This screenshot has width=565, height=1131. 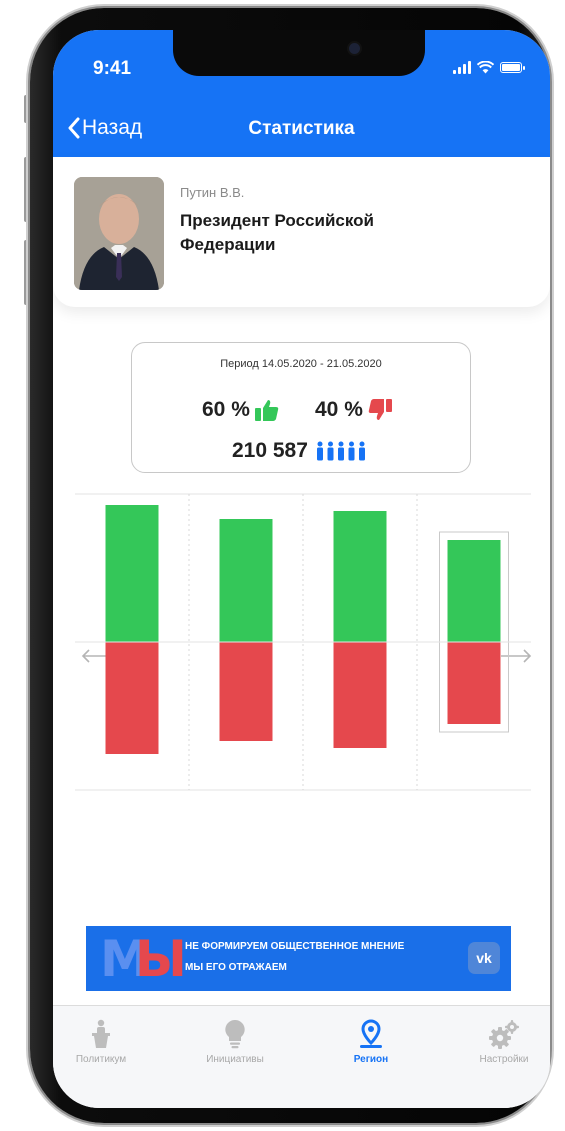 What do you see at coordinates (371, 1033) in the screenshot?
I see `location-pin-icon` at bounding box center [371, 1033].